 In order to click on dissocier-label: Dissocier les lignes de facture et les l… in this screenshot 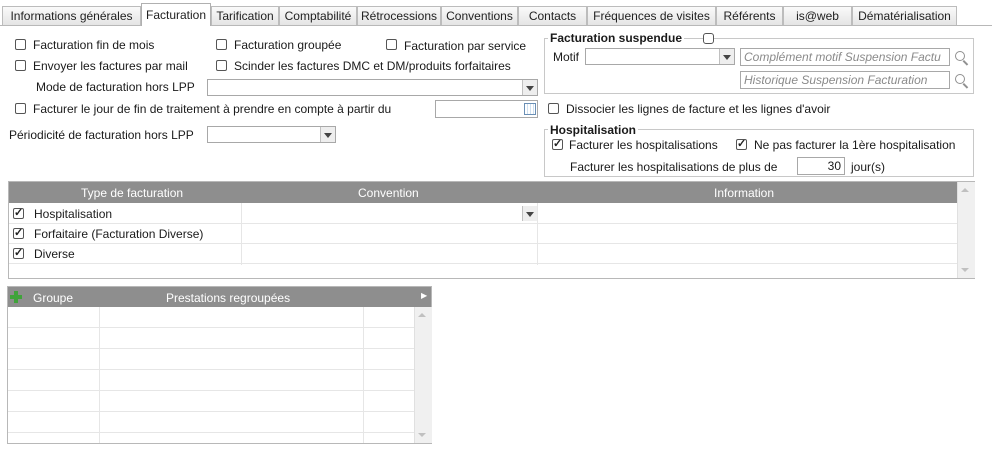, I will do `click(698, 109)`.